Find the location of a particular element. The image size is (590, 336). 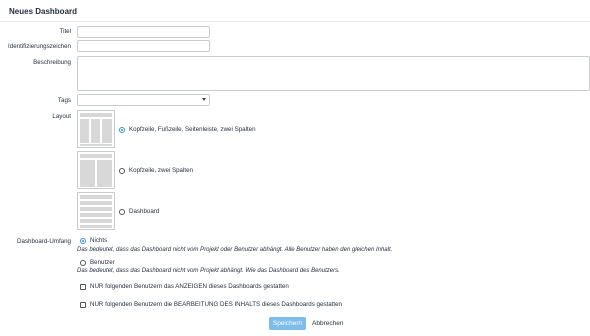

identifier-input is located at coordinates (143, 46).